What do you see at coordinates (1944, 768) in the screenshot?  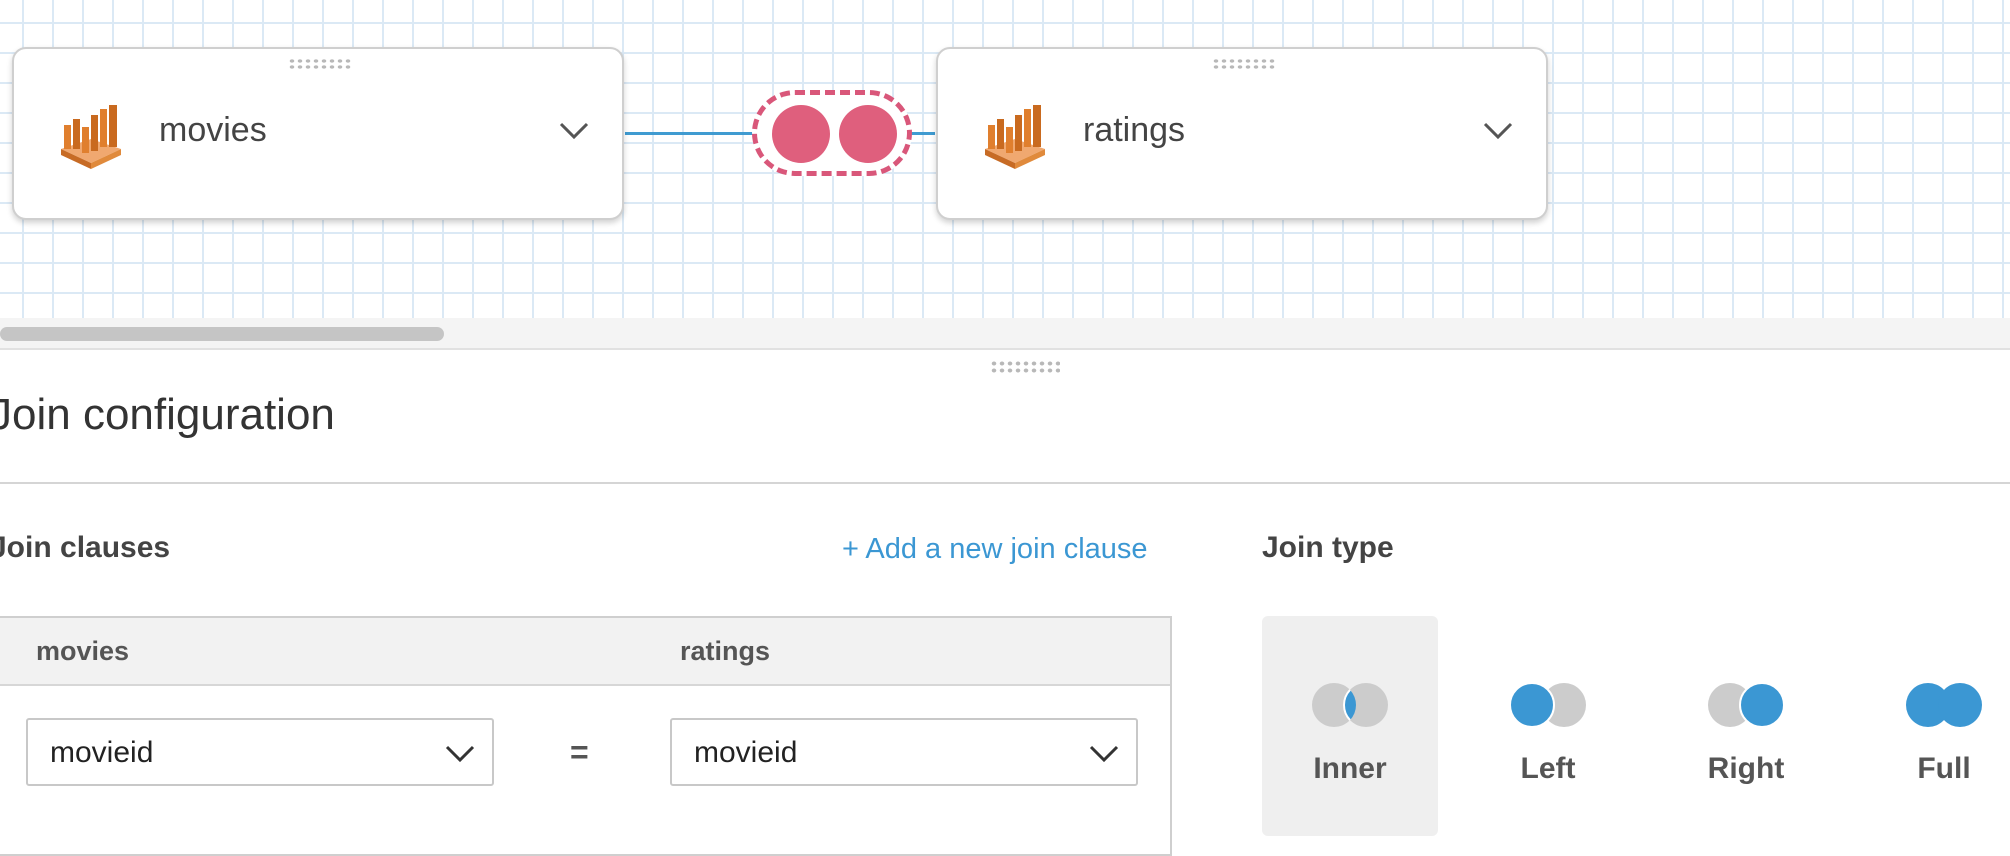 I see `join-type-label-full: Full` at bounding box center [1944, 768].